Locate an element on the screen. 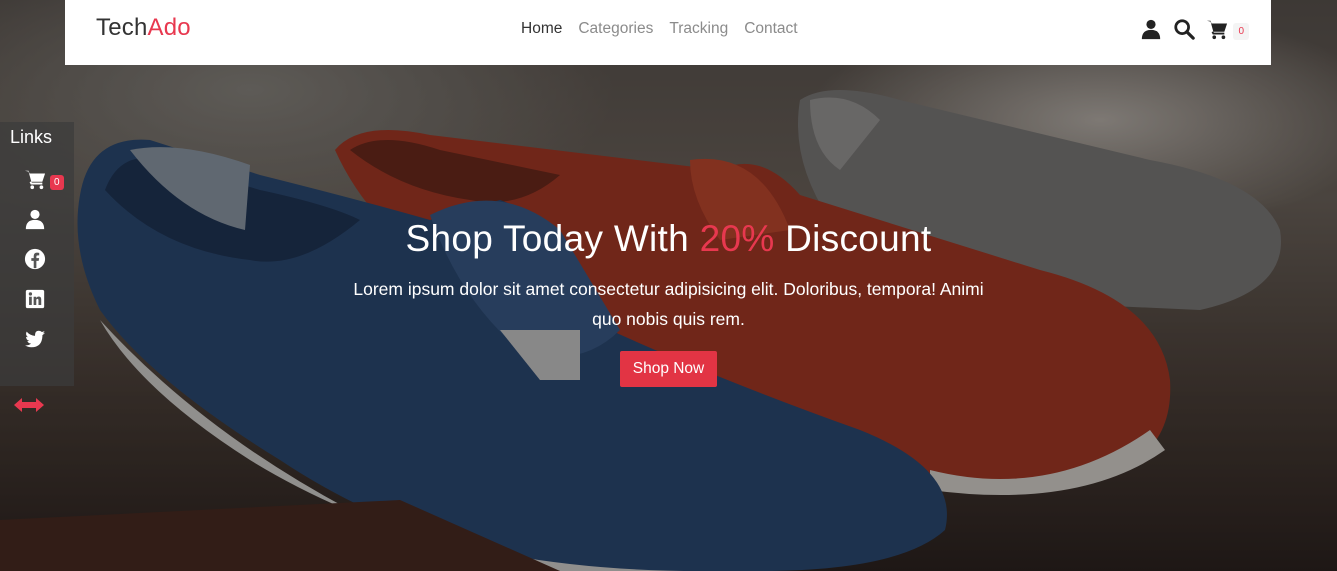 Image resolution: width=1337 pixels, height=571 pixels. linkedin-icon is located at coordinates (35, 299).